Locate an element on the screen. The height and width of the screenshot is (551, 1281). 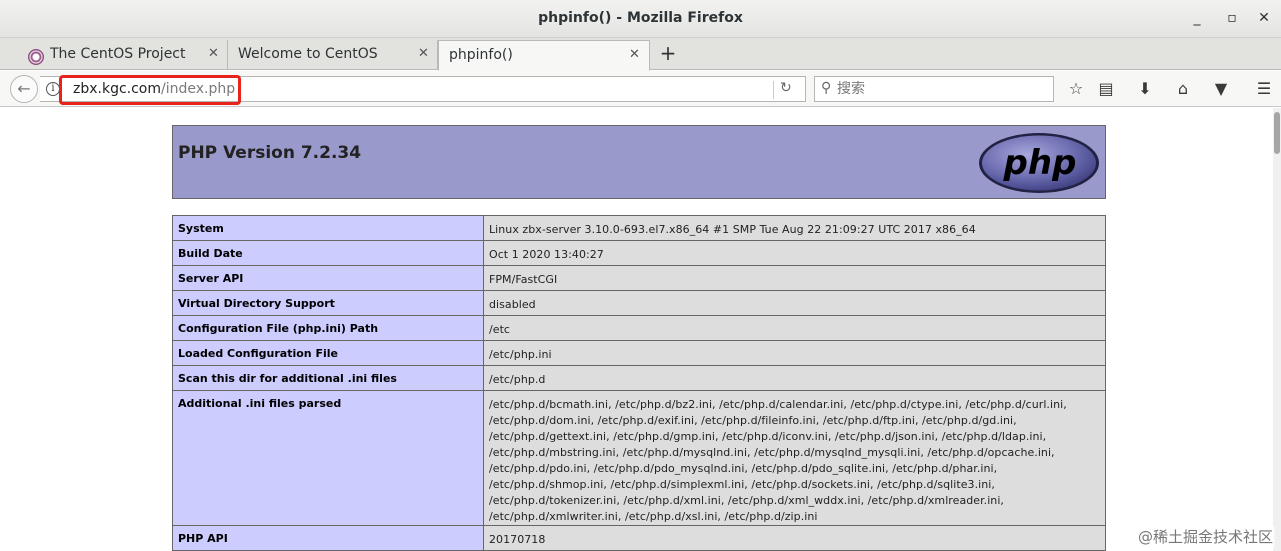
table-row: PHP API 20170718 is located at coordinates (639, 538).